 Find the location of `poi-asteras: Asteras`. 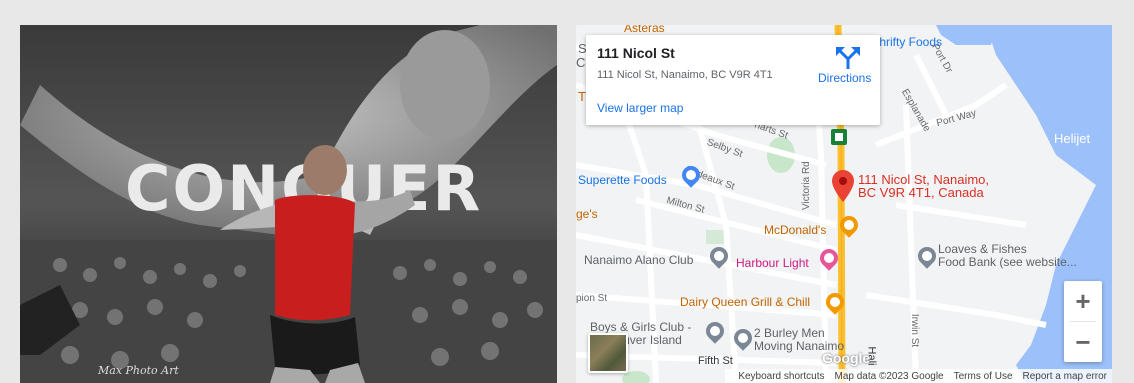

poi-asteras: Asteras is located at coordinates (644, 30).